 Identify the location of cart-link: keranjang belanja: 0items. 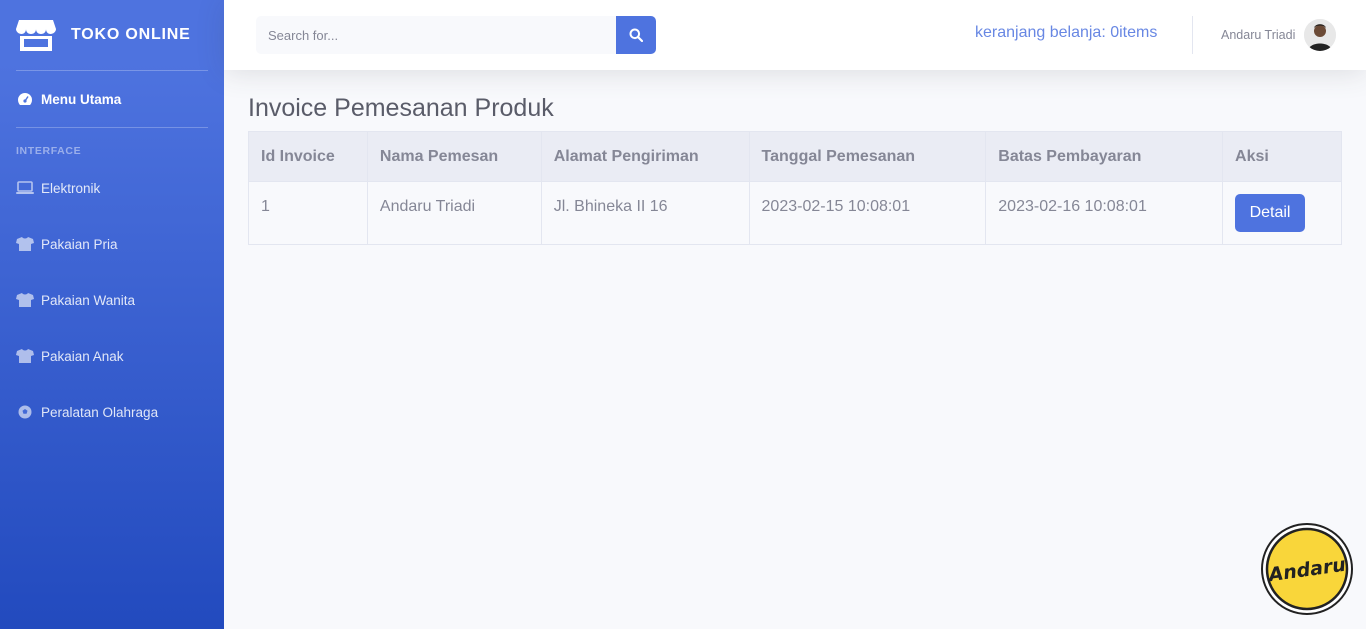
(1066, 33).